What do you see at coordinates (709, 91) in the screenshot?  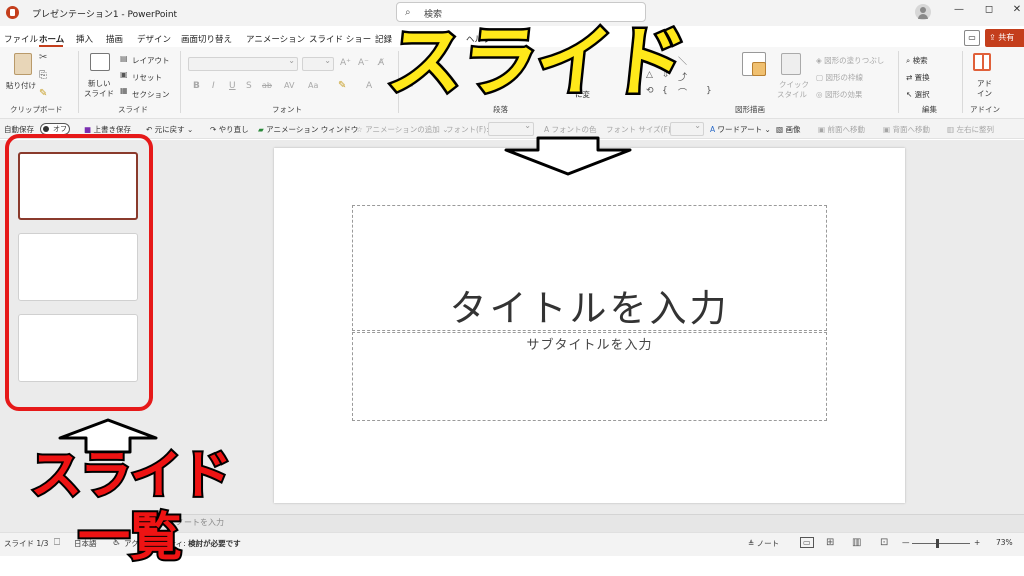 I see `shape-brace-icon-2: }` at bounding box center [709, 91].